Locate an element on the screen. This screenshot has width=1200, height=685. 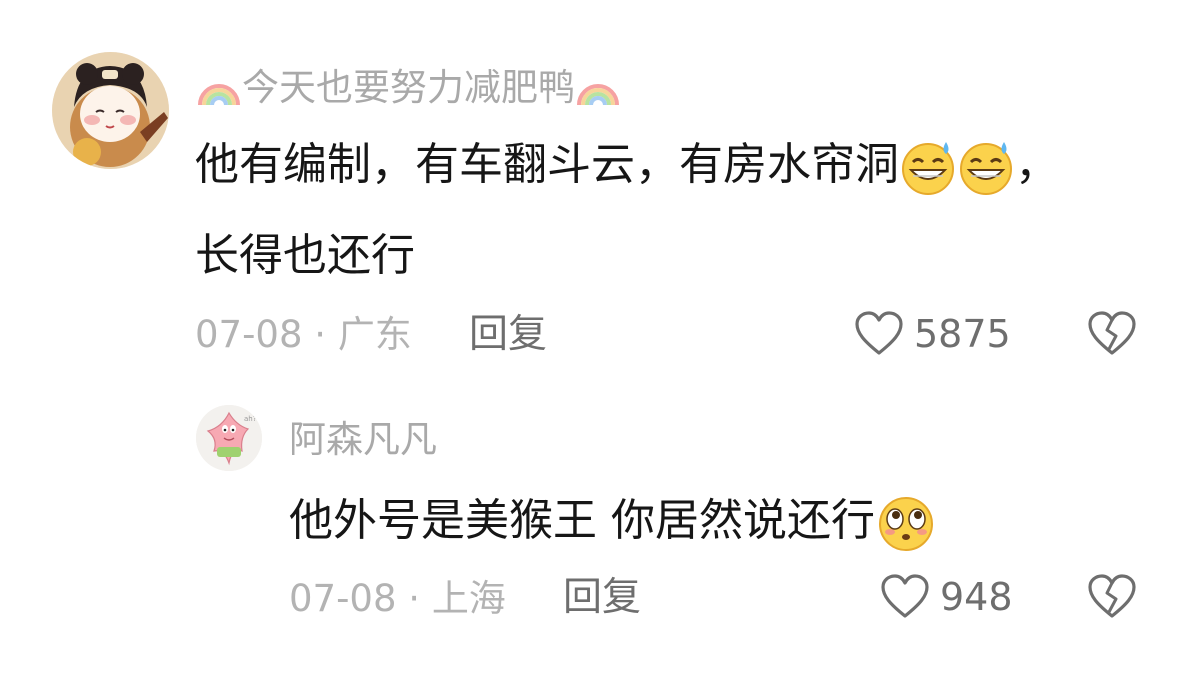
patrick-star-avatar-icon: ah? is located at coordinates (229, 438).